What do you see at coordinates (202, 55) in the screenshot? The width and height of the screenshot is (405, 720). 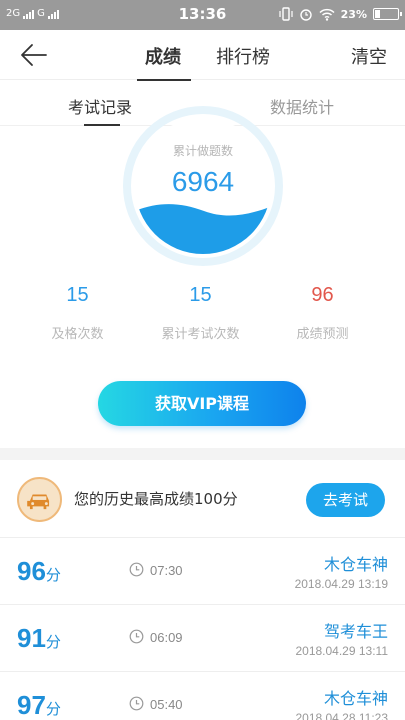 I see `top-nav: 成绩 排行榜 清空` at bounding box center [202, 55].